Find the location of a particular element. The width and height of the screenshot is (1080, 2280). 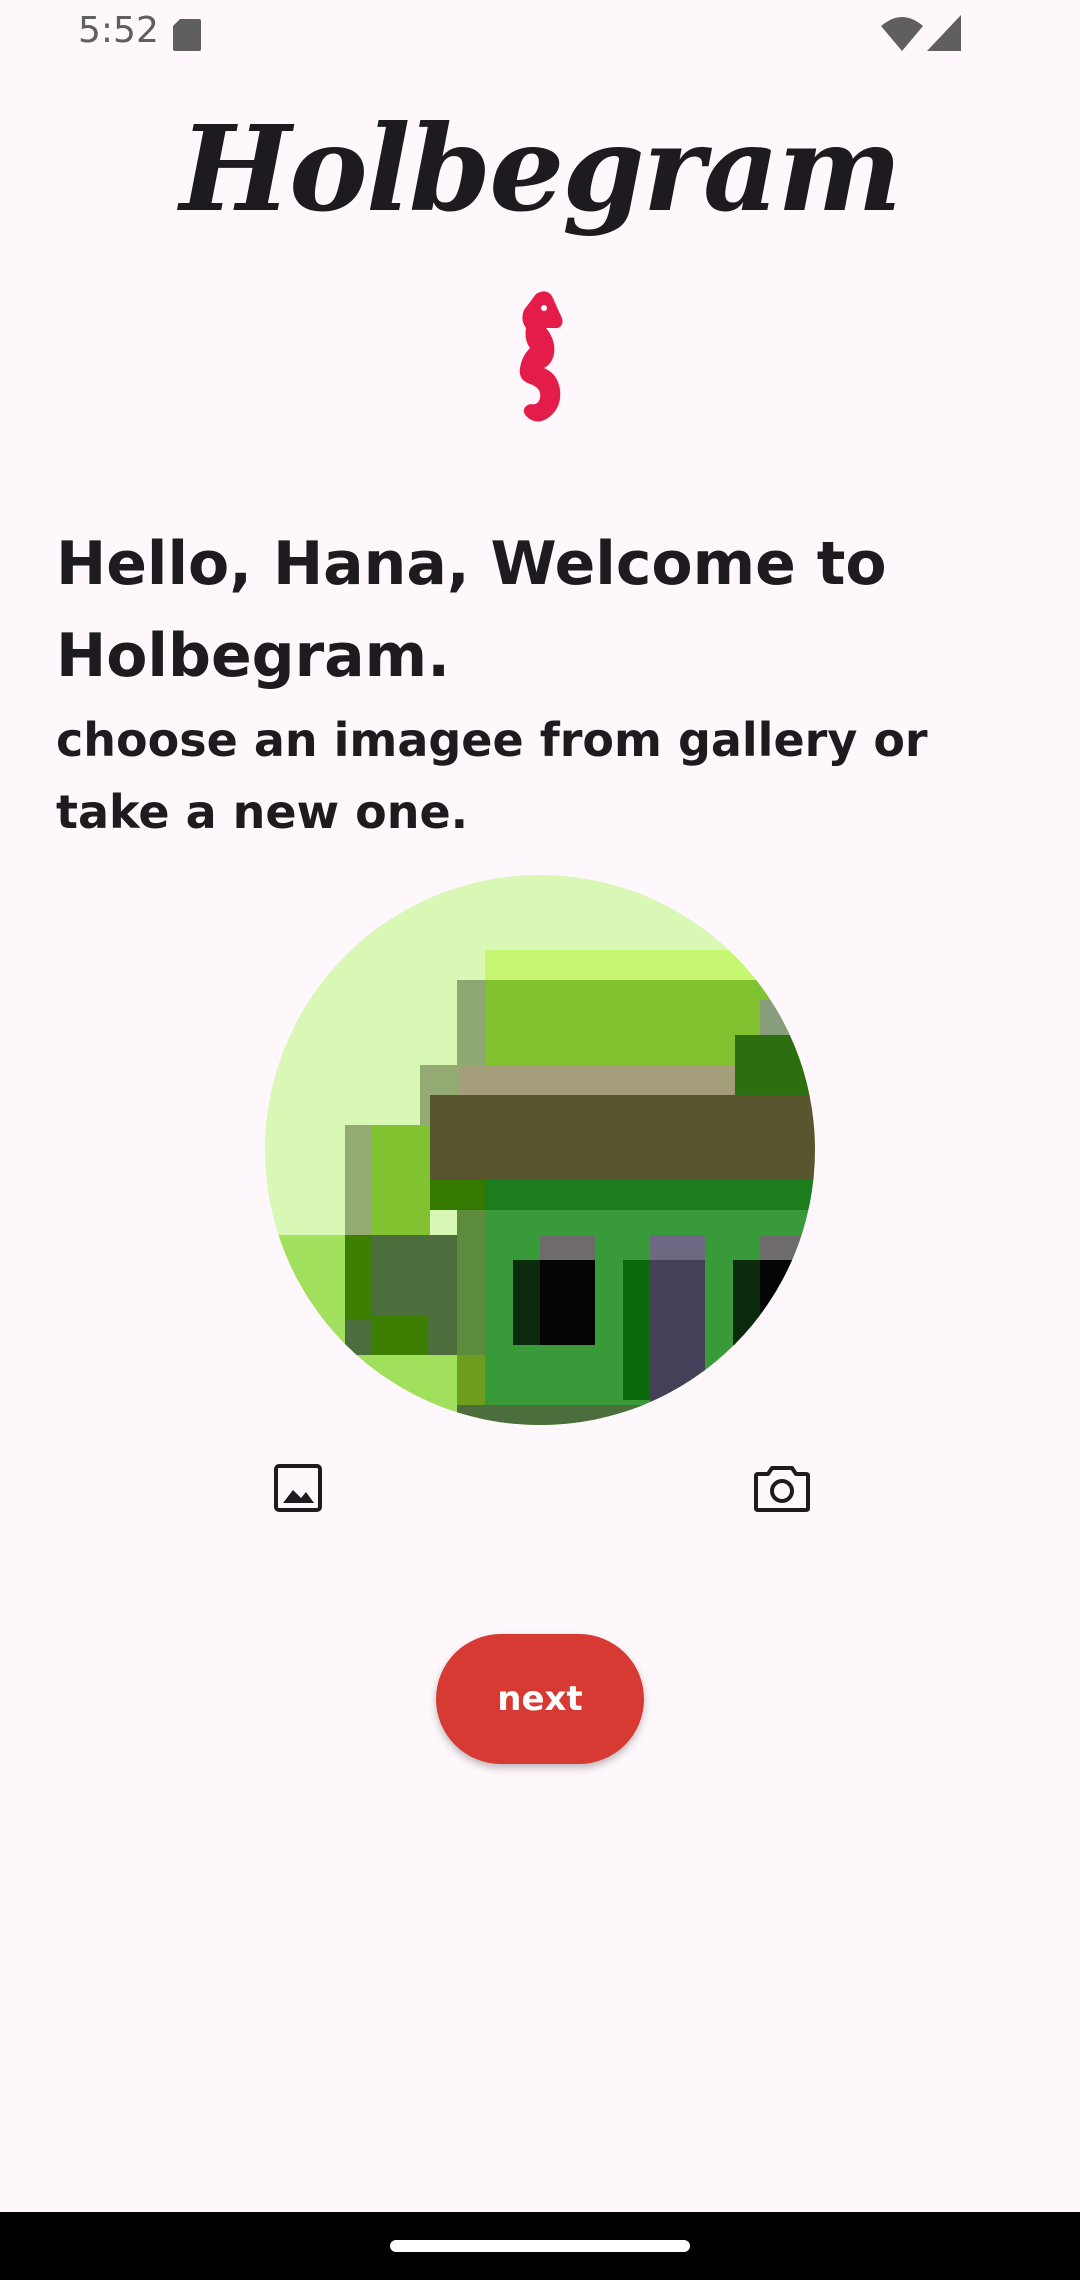

seahorse-logo is located at coordinates (540, 358).